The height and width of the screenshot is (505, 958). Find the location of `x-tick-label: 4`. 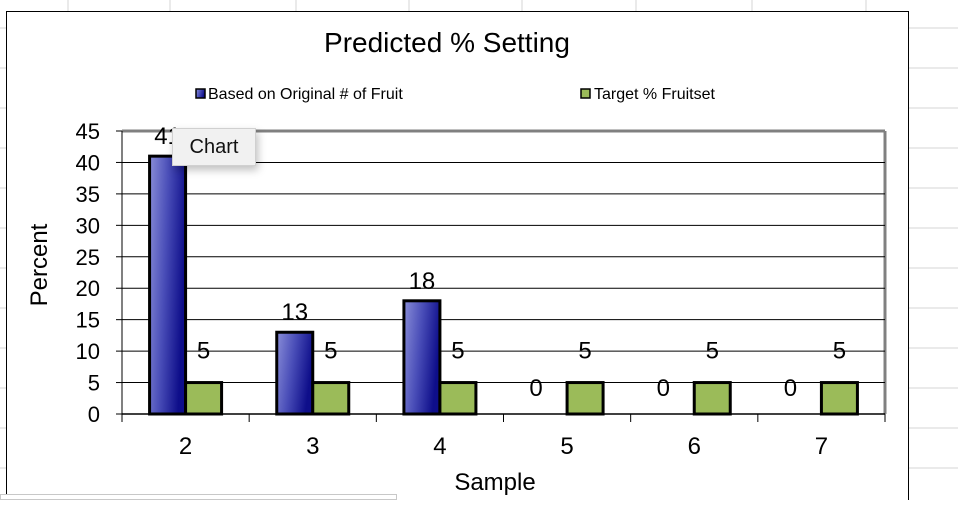

x-tick-label: 4 is located at coordinates (439, 446).